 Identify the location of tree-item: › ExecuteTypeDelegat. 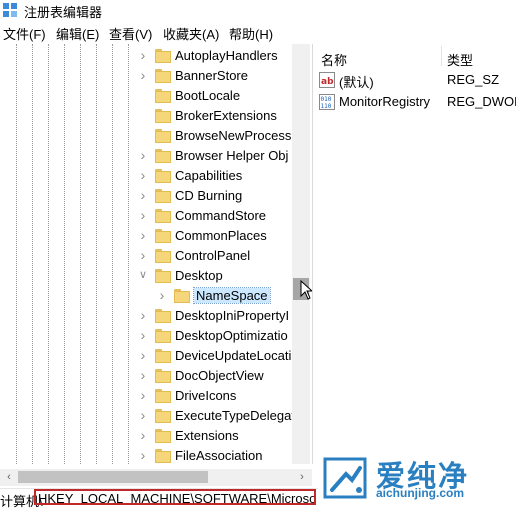
(150, 416).